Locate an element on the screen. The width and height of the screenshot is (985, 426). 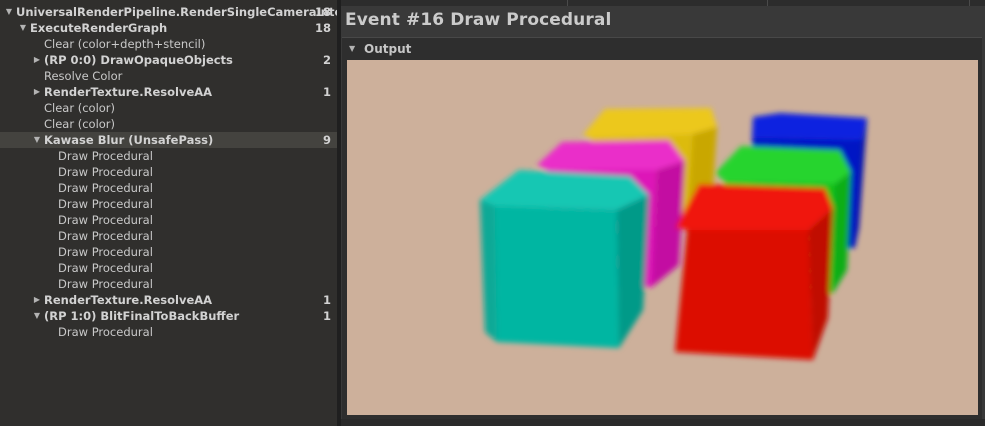
teal-cube is located at coordinates (564, 259).